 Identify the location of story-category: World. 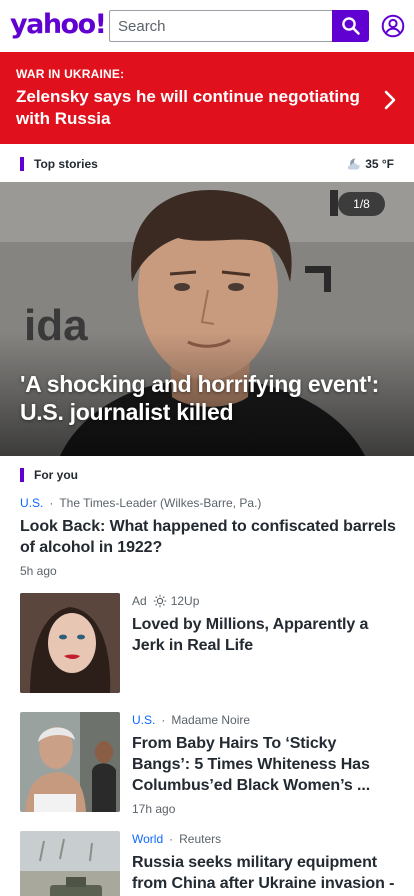
(147, 839).